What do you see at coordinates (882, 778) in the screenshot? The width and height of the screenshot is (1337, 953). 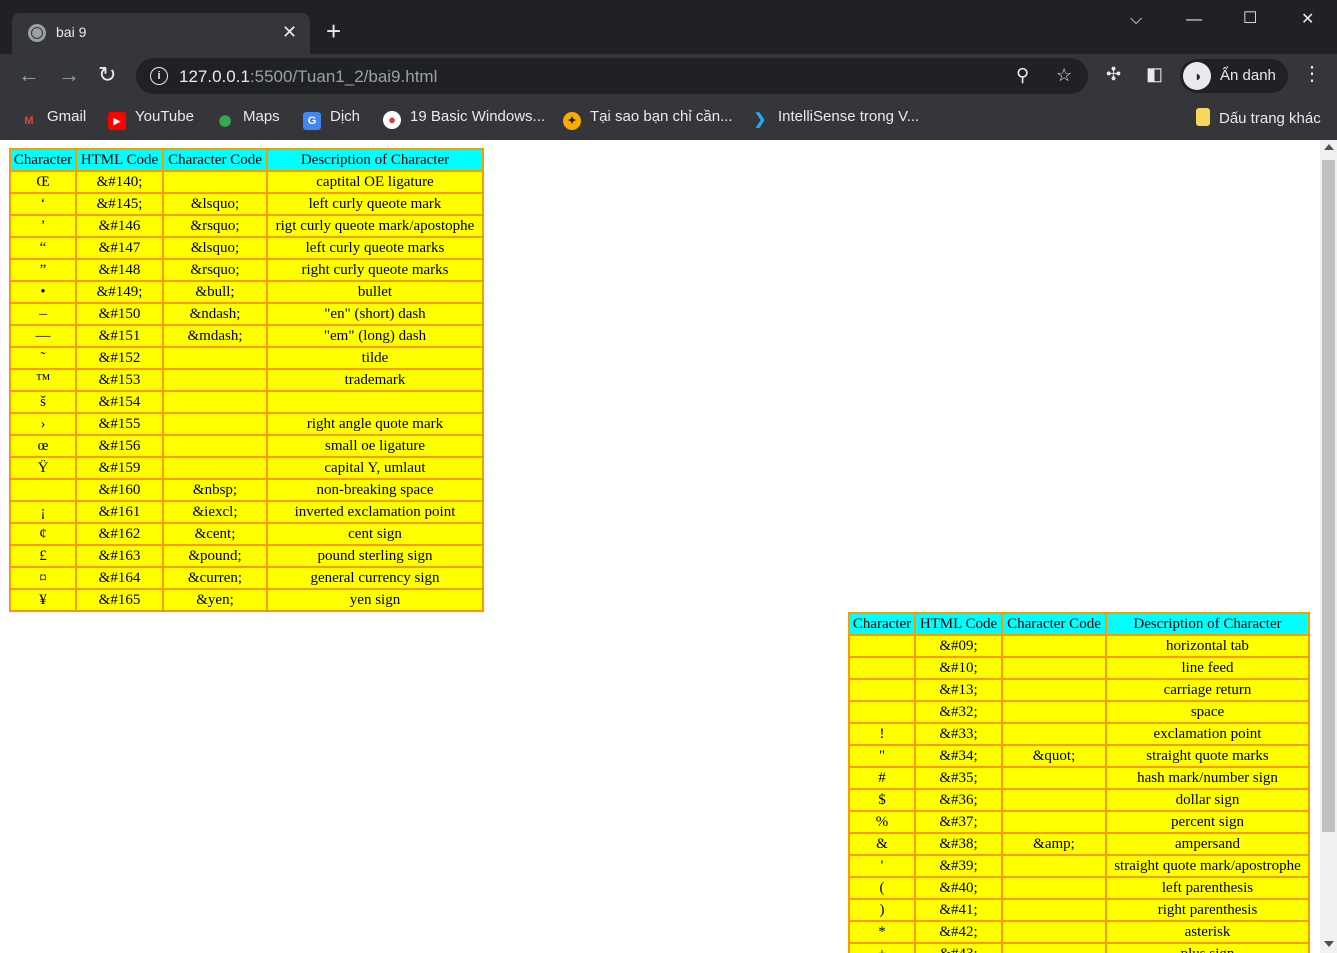 I see `cell-character: #` at bounding box center [882, 778].